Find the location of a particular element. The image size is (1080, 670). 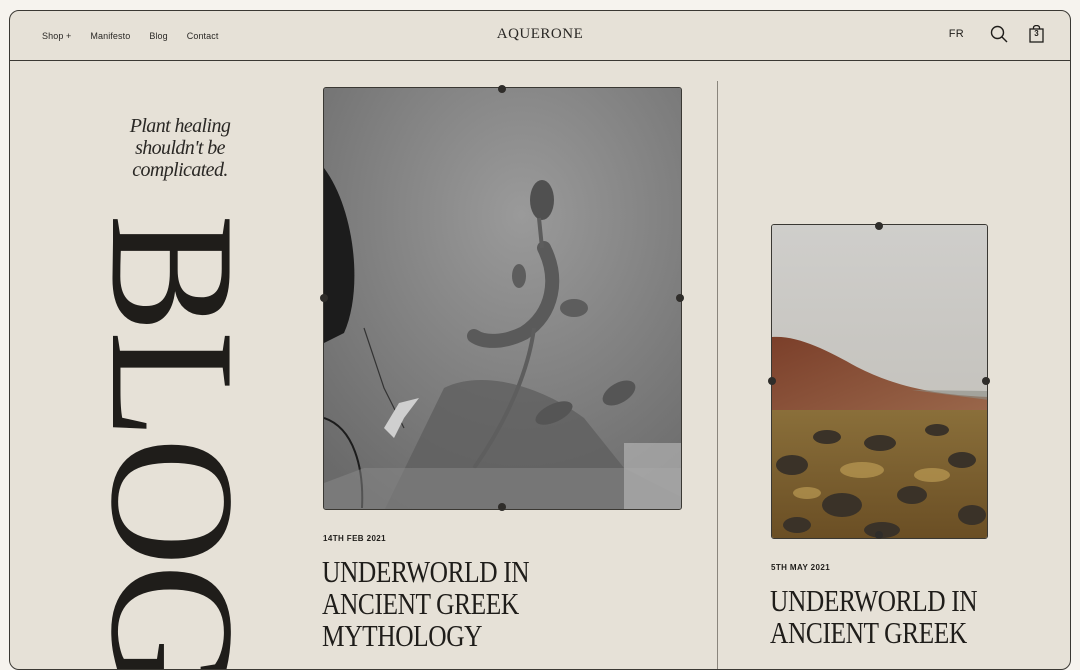

post-date: 5TH MAY 2021 is located at coordinates (801, 567).